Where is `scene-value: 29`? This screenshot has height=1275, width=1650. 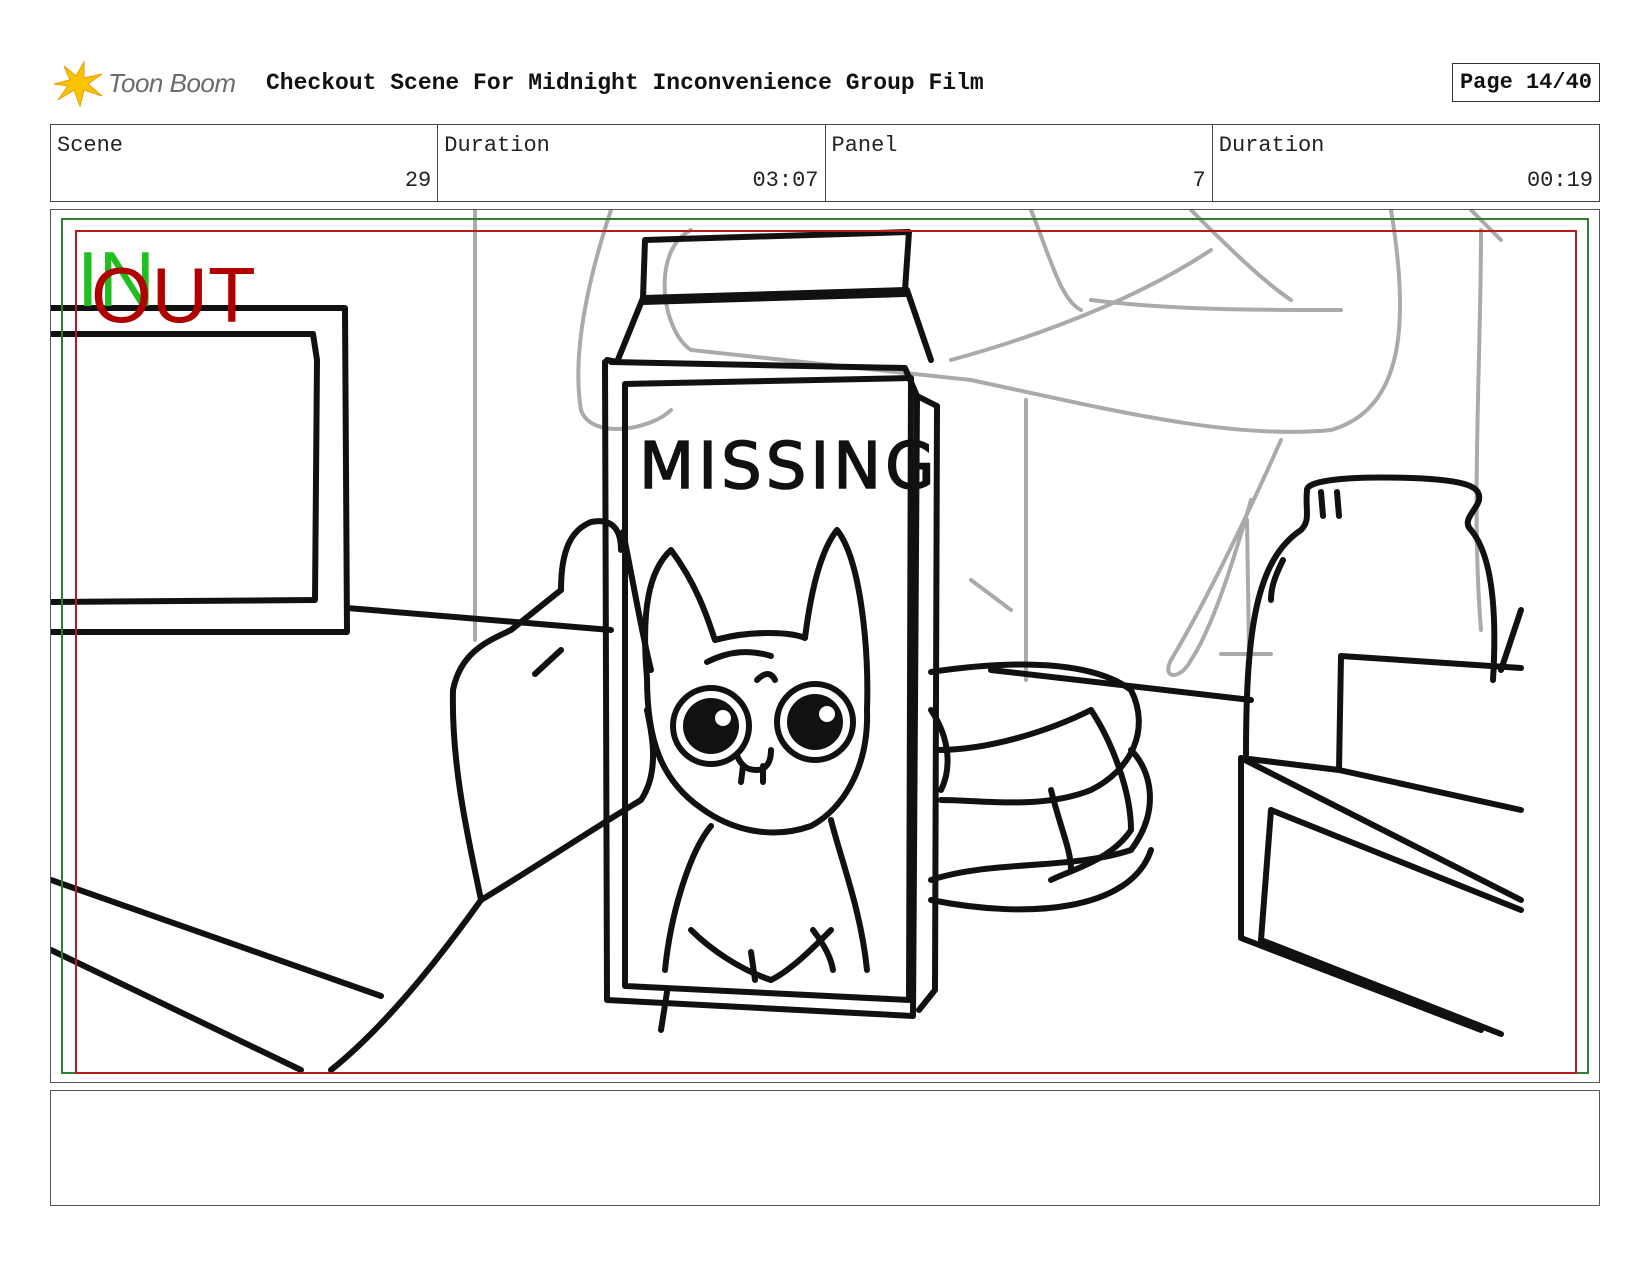
scene-value: 29 is located at coordinates (418, 180).